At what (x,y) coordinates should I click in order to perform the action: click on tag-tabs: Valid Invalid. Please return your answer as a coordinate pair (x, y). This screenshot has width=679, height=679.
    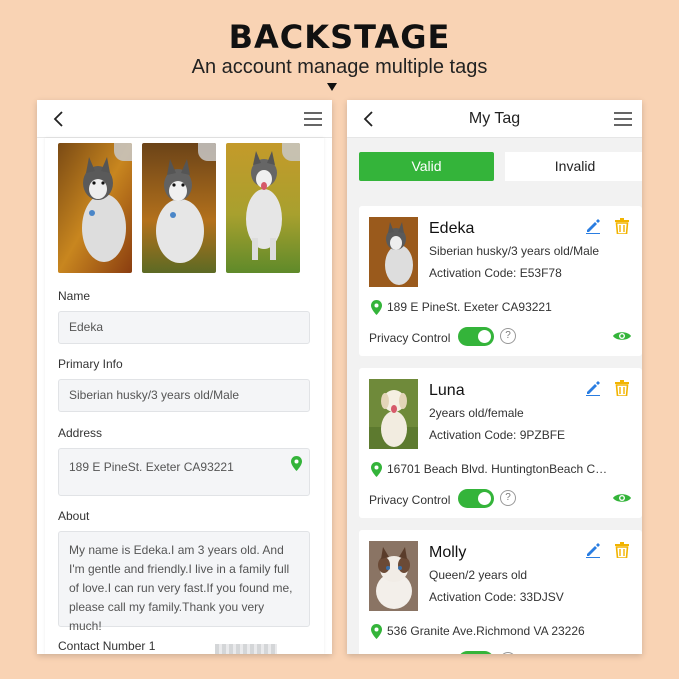
    Looking at the image, I should click on (500, 166).